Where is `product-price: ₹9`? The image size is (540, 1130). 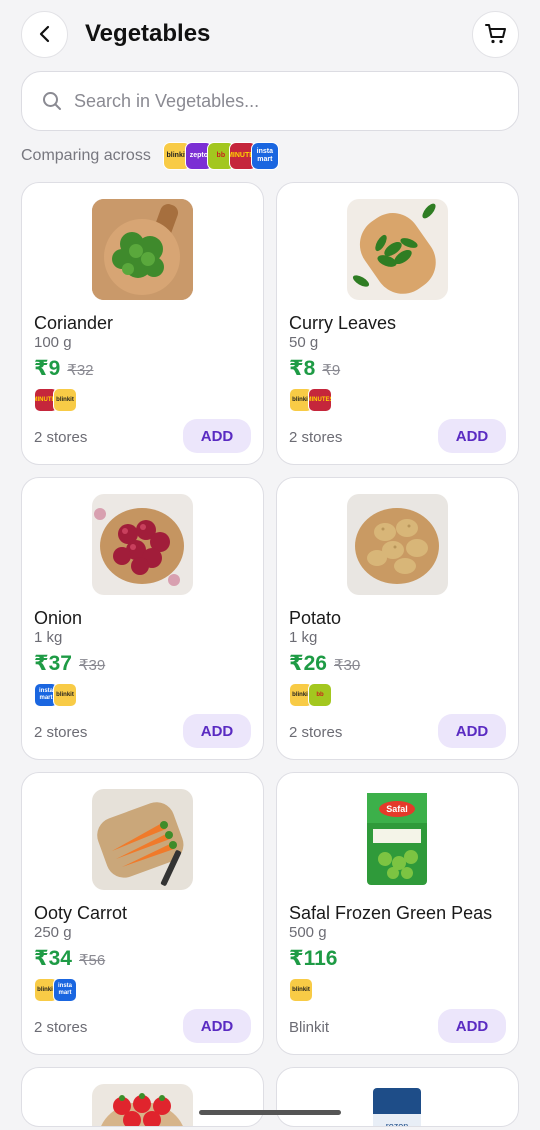 product-price: ₹9 is located at coordinates (47, 368).